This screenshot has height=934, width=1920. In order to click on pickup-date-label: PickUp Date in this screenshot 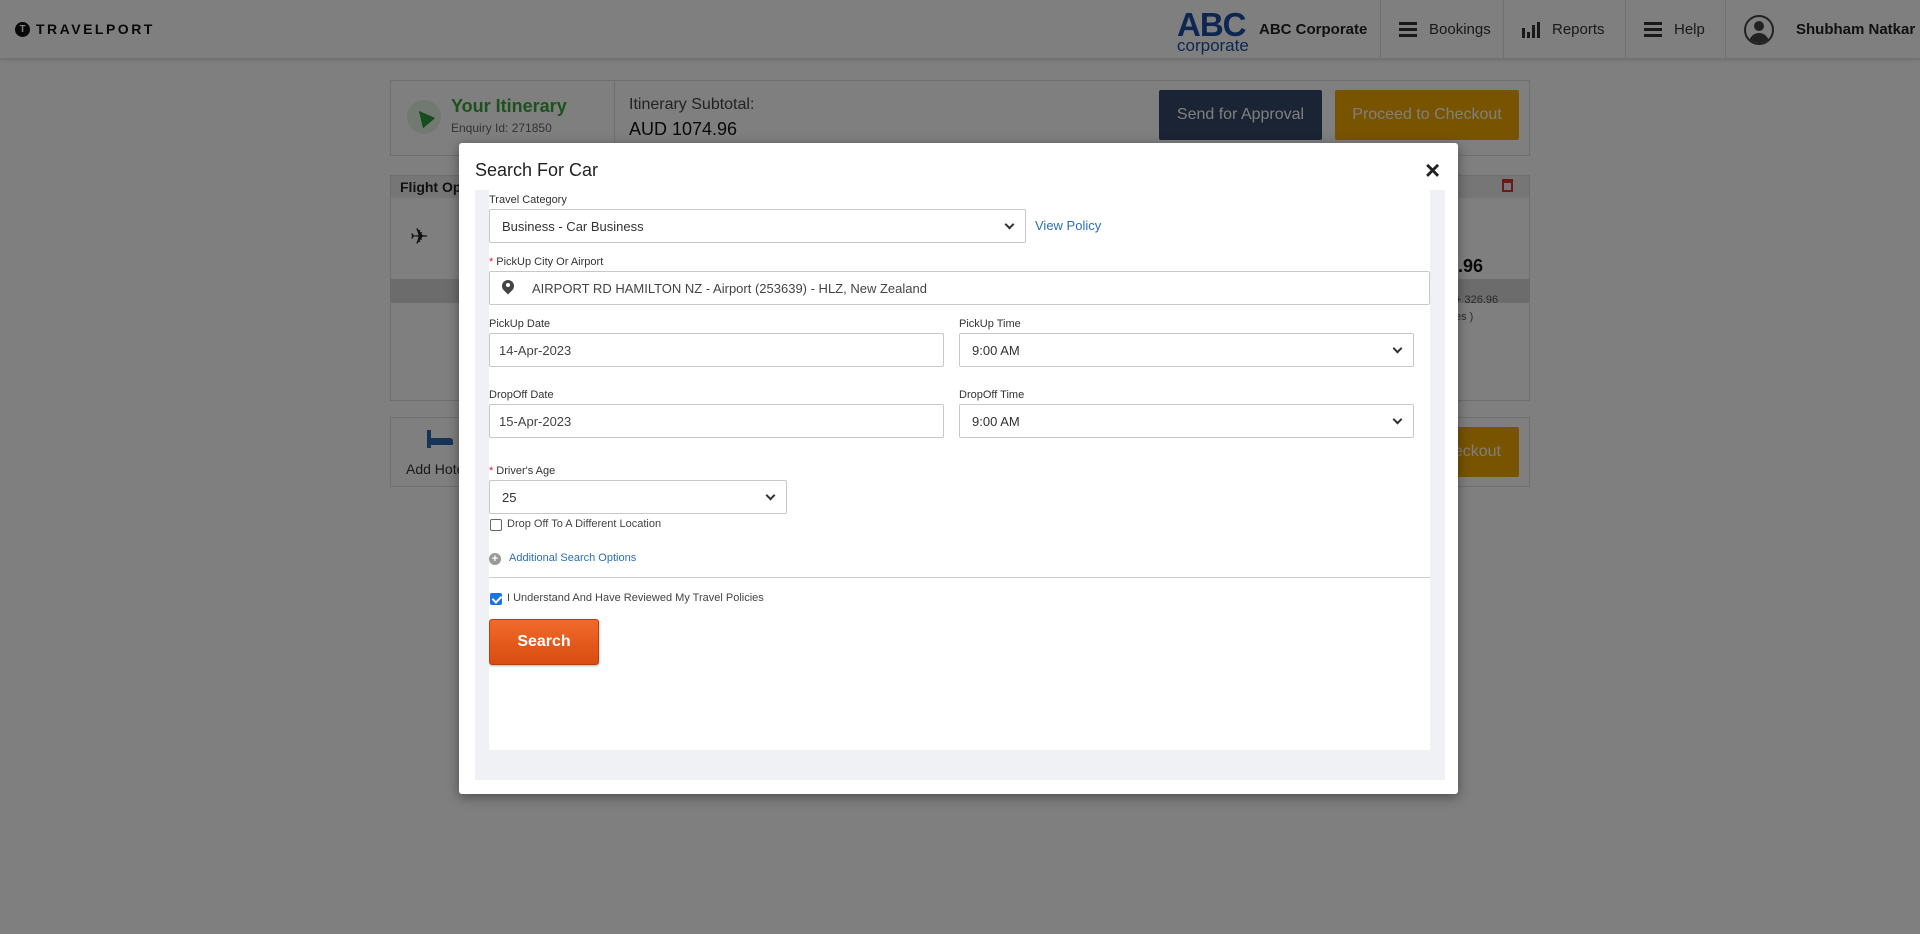, I will do `click(520, 324)`.